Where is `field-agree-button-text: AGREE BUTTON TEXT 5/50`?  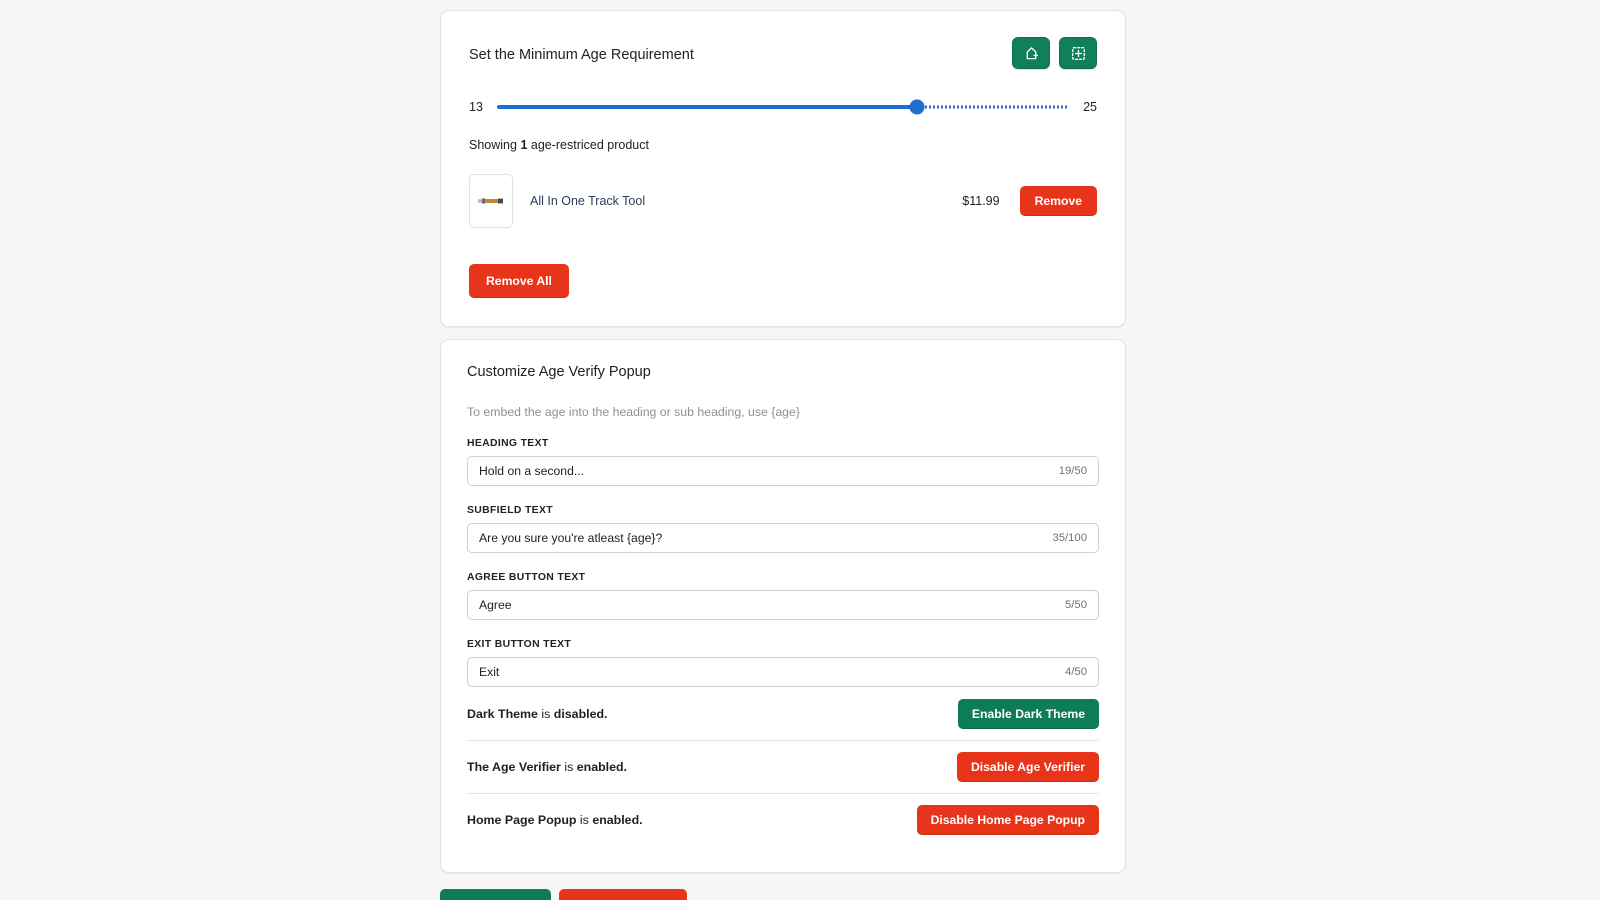 field-agree-button-text: AGREE BUTTON TEXT 5/50 is located at coordinates (783, 596).